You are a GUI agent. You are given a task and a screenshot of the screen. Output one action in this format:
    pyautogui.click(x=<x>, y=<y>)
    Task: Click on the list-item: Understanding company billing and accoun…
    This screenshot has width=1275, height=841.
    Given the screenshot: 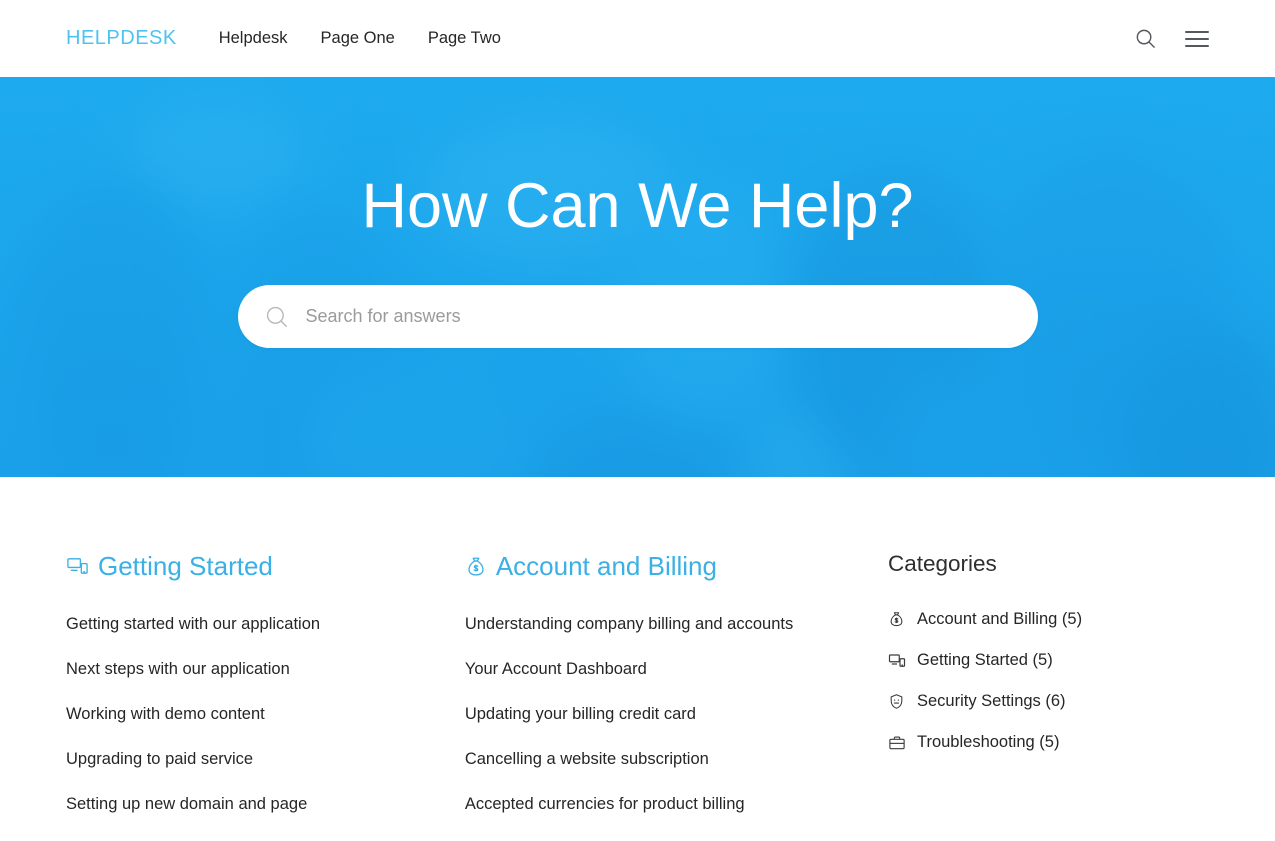 What is the action you would take?
    pyautogui.click(x=676, y=624)
    